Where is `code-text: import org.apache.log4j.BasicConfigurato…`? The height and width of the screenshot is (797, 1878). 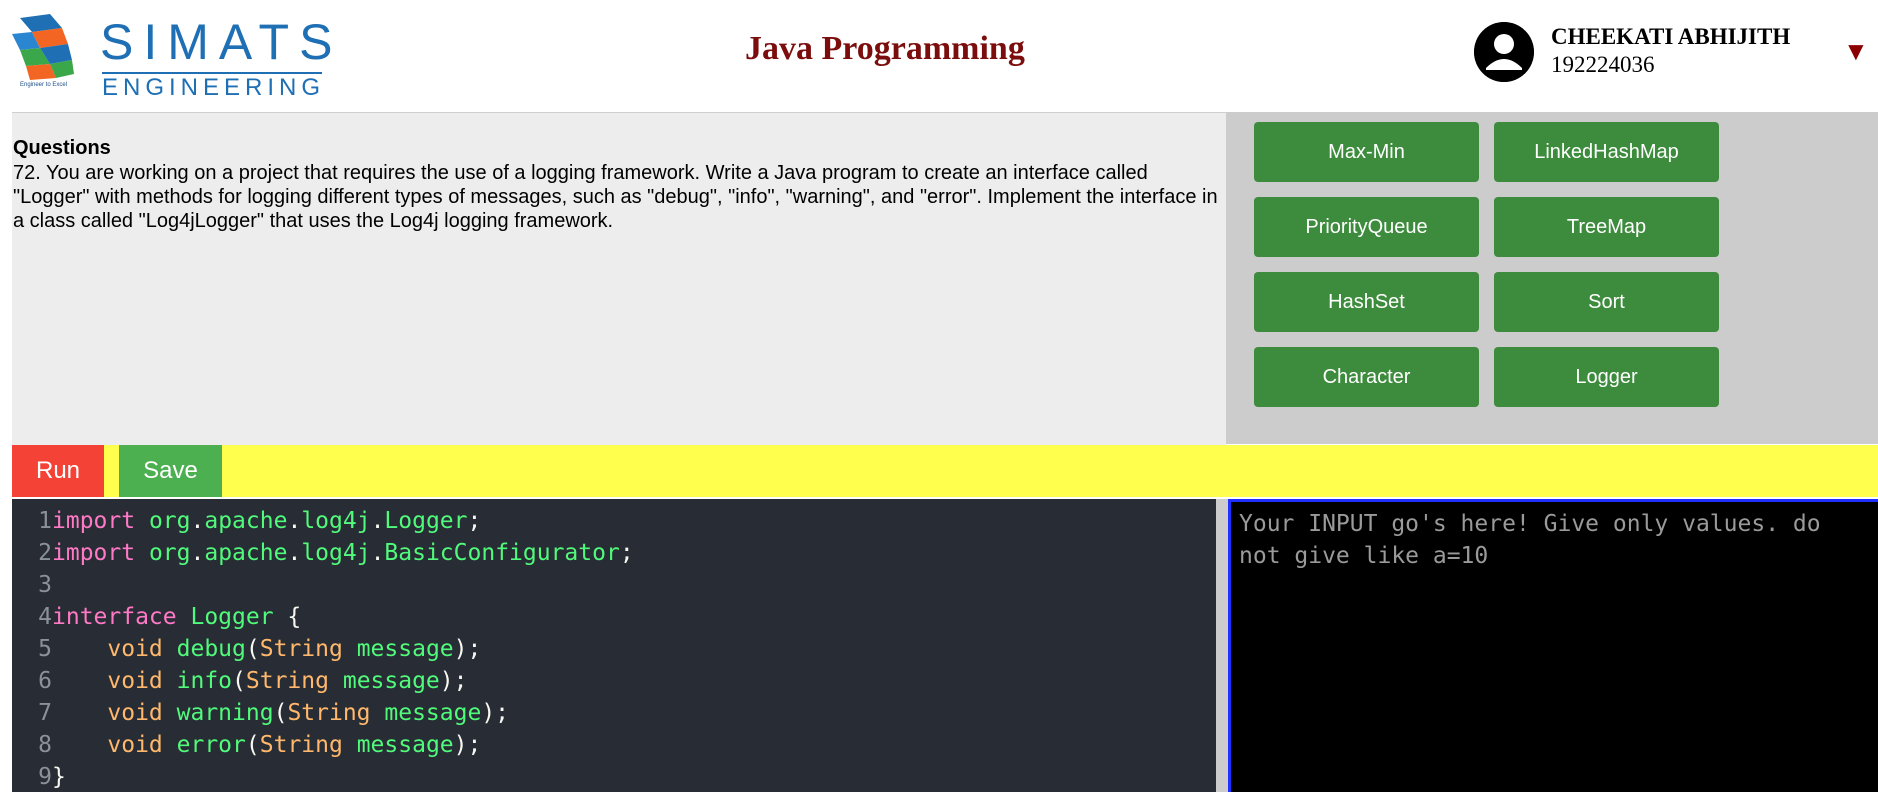 code-text: import org.apache.log4j.BasicConfigurato… is located at coordinates (343, 553).